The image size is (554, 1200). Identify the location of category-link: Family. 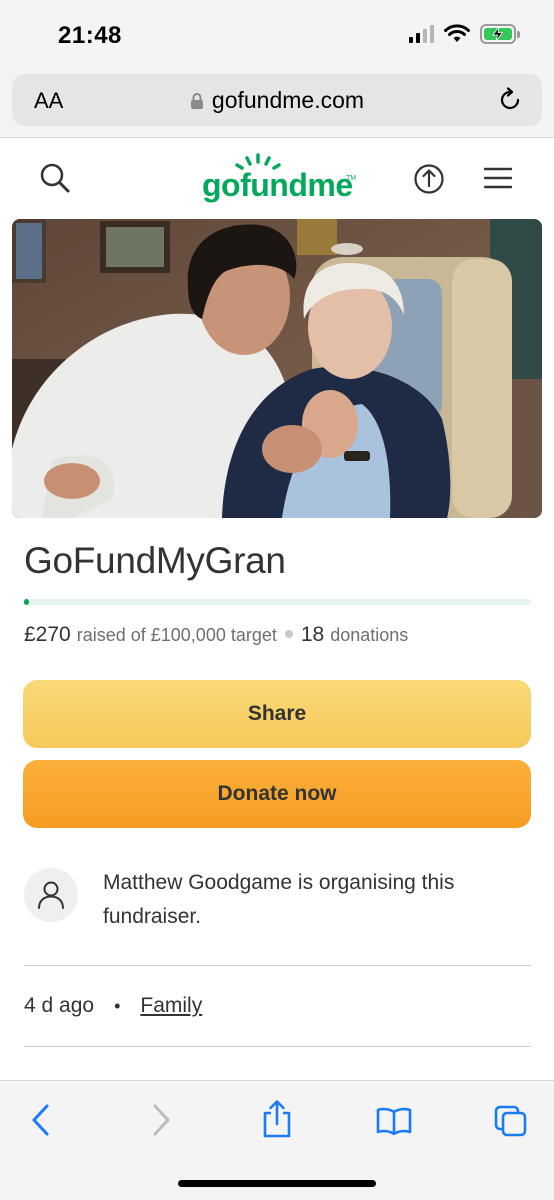
(171, 1006).